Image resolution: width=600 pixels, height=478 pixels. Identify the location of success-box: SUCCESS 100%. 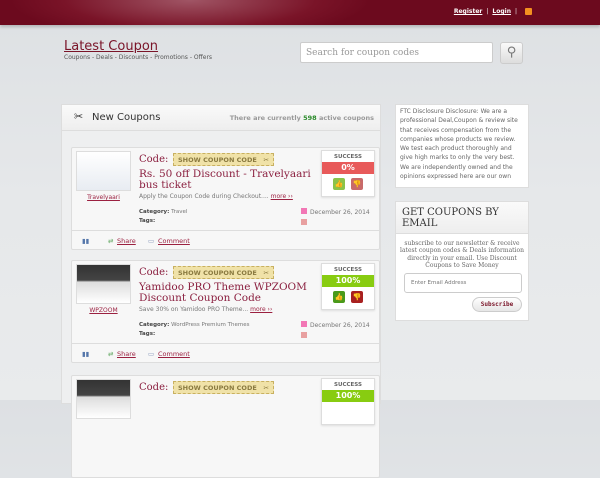
(348, 401).